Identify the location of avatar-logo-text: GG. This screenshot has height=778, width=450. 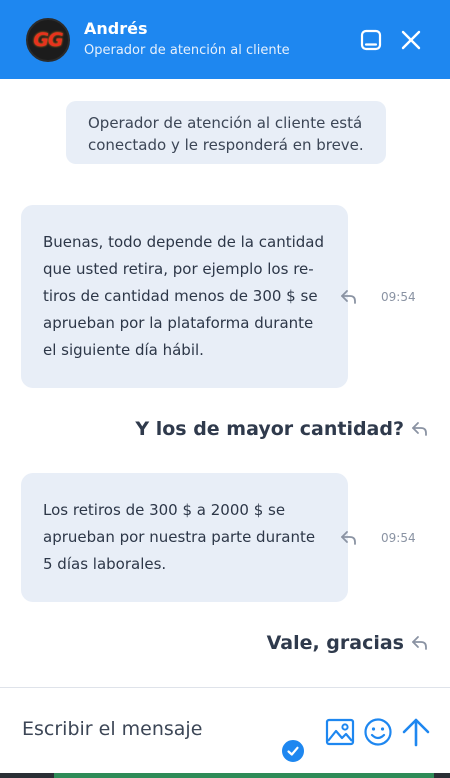
(48, 39).